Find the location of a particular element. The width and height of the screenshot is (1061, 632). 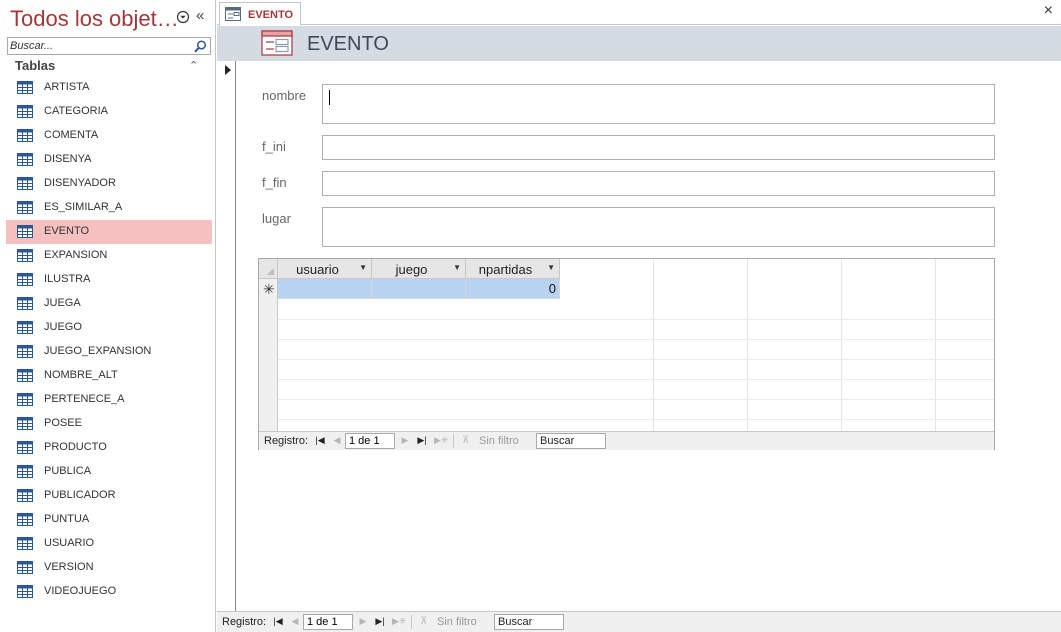

nav-item-juego-expansion: JUEGO_EXPANSION is located at coordinates (109, 352).